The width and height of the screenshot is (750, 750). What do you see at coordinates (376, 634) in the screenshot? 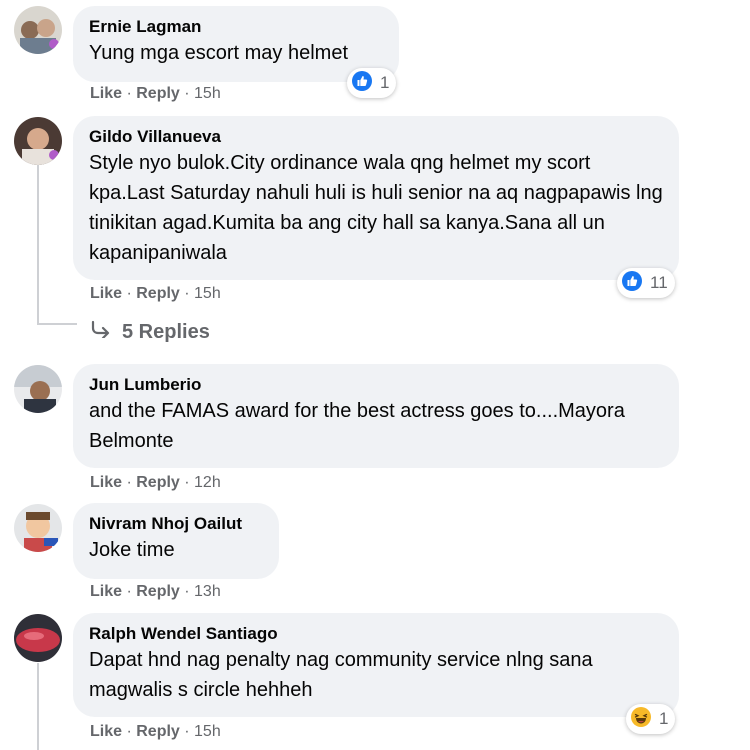
I see `comment-author: Ralph Wendel Santiago` at bounding box center [376, 634].